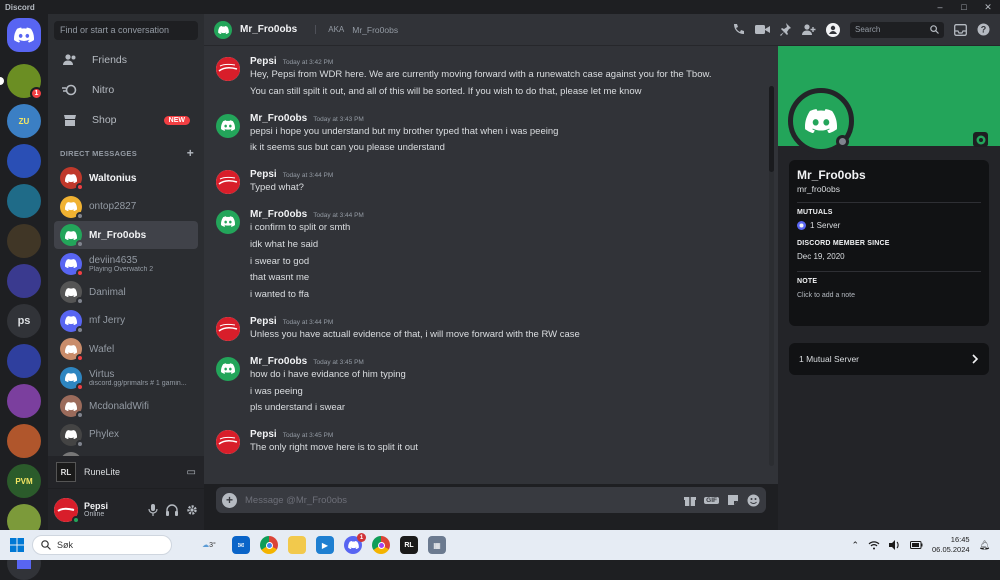 This screenshot has width=1000, height=580. What do you see at coordinates (855, 545) in the screenshot?
I see `tray-chevron-up-icon: ⌃` at bounding box center [855, 545].